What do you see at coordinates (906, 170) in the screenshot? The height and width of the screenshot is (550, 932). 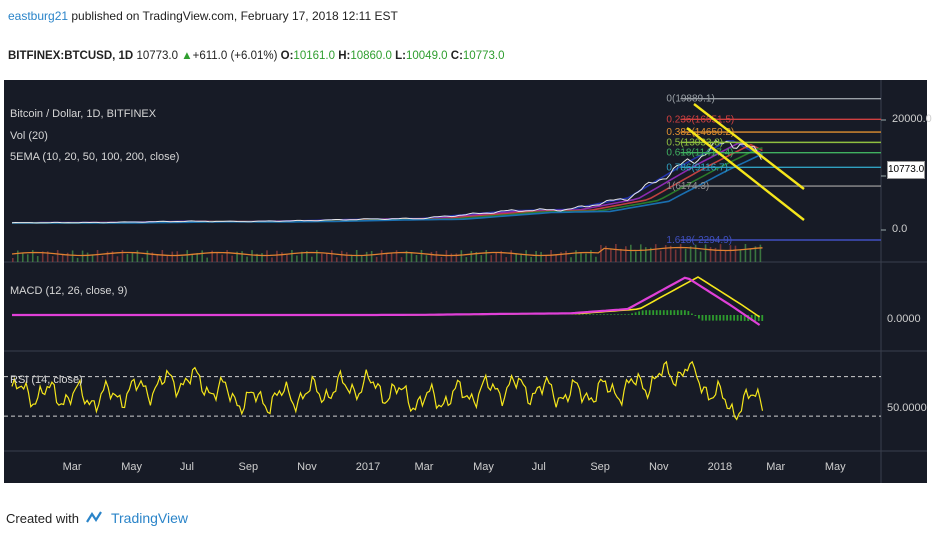 I see `last-price-badge: 10773.0` at bounding box center [906, 170].